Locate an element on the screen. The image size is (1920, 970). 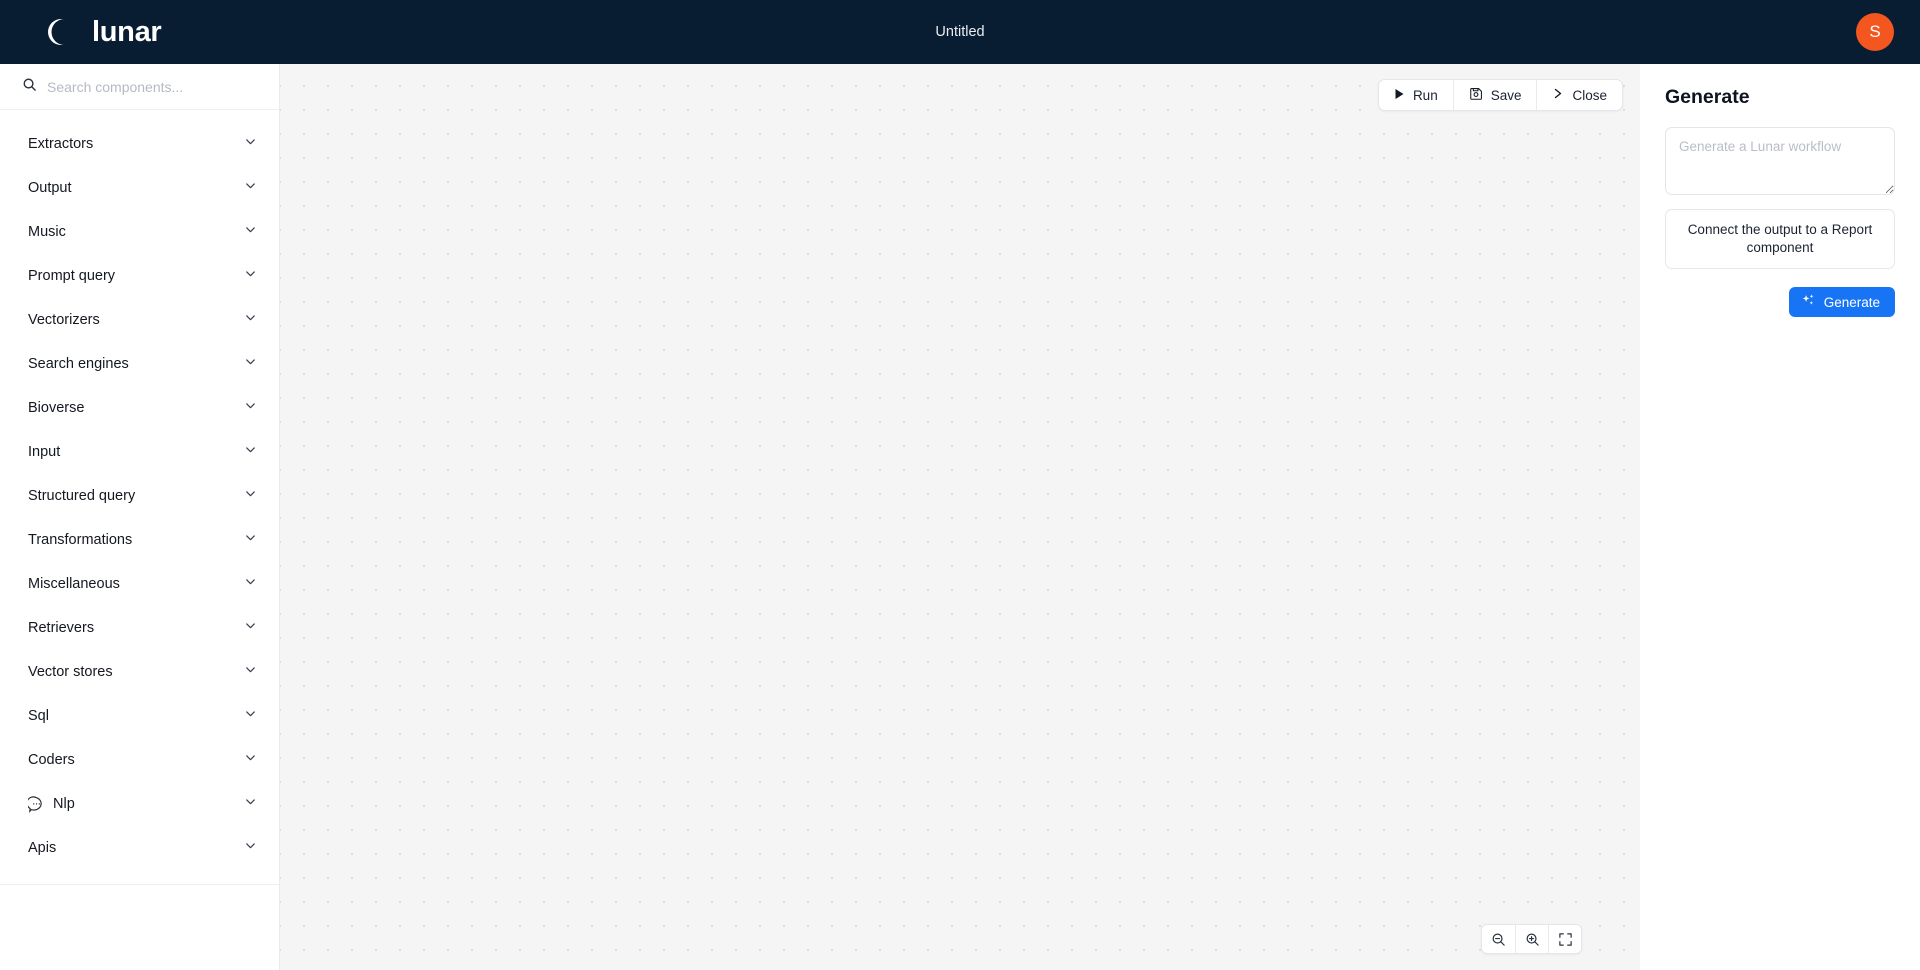
zoom-out-icon is located at coordinates (1498, 939).